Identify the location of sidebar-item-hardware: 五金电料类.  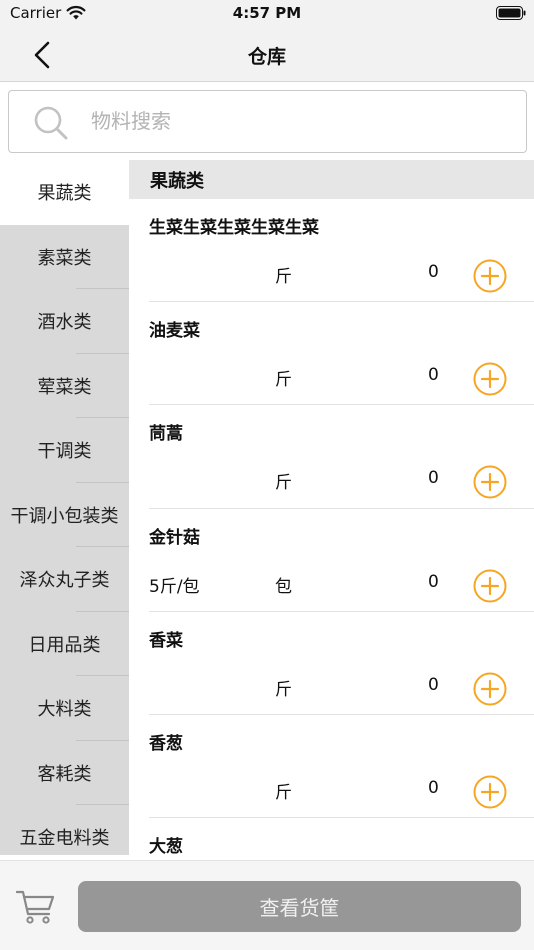
(64, 830).